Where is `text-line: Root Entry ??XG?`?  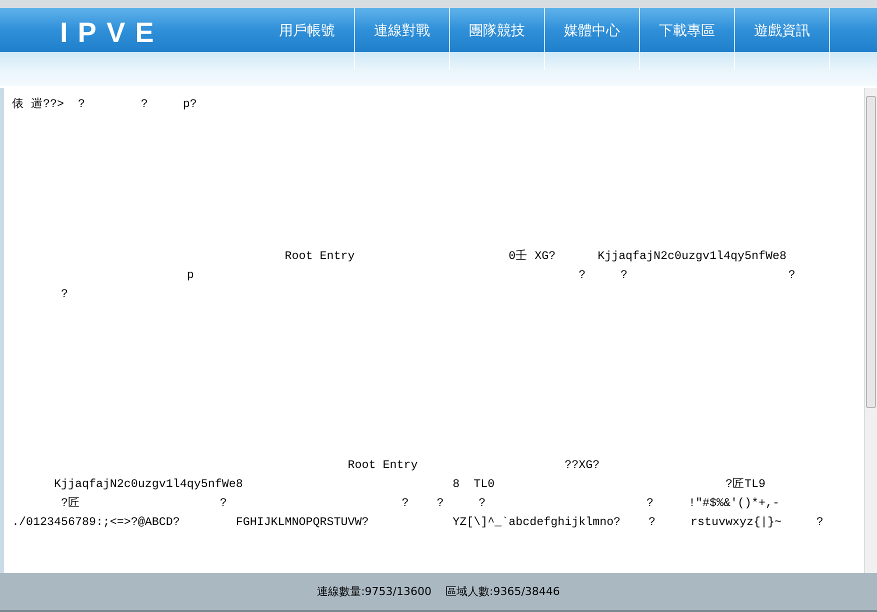
text-line: Root Entry ??XG? is located at coordinates (473, 465).